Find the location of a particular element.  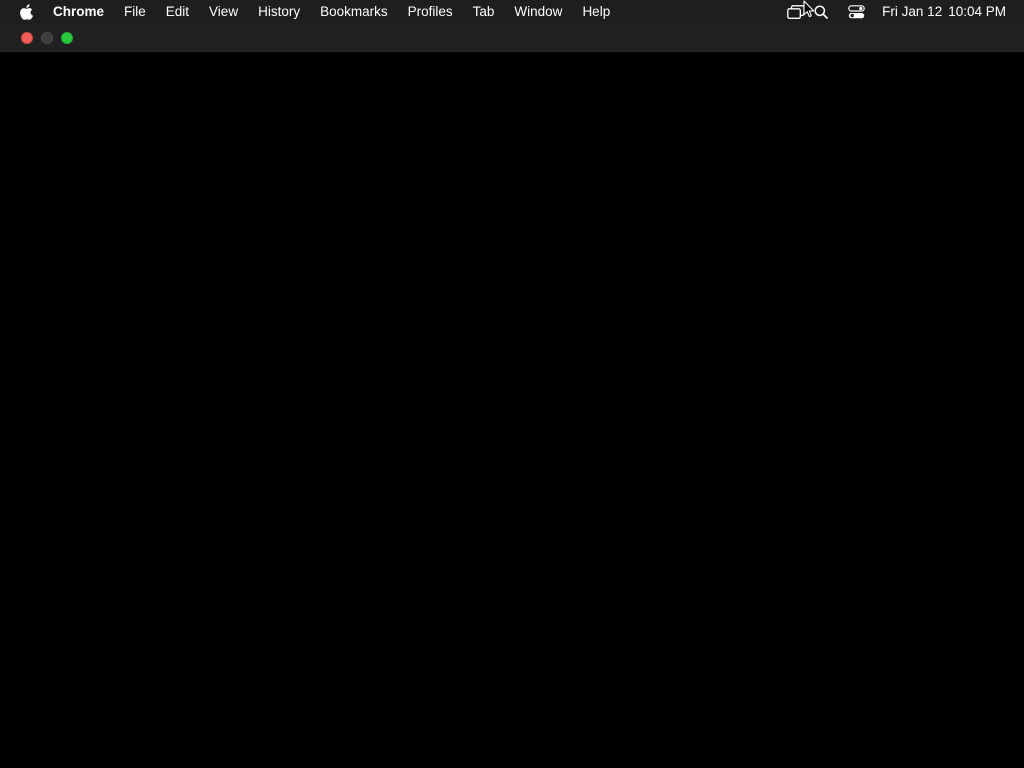

menu-bar-right: Fri Jan 12 10:04 PM is located at coordinates (905, 12).